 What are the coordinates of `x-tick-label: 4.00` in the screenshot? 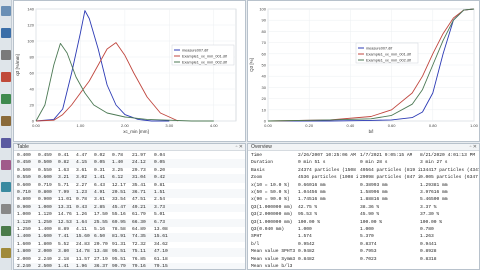 It's located at (214, 125).